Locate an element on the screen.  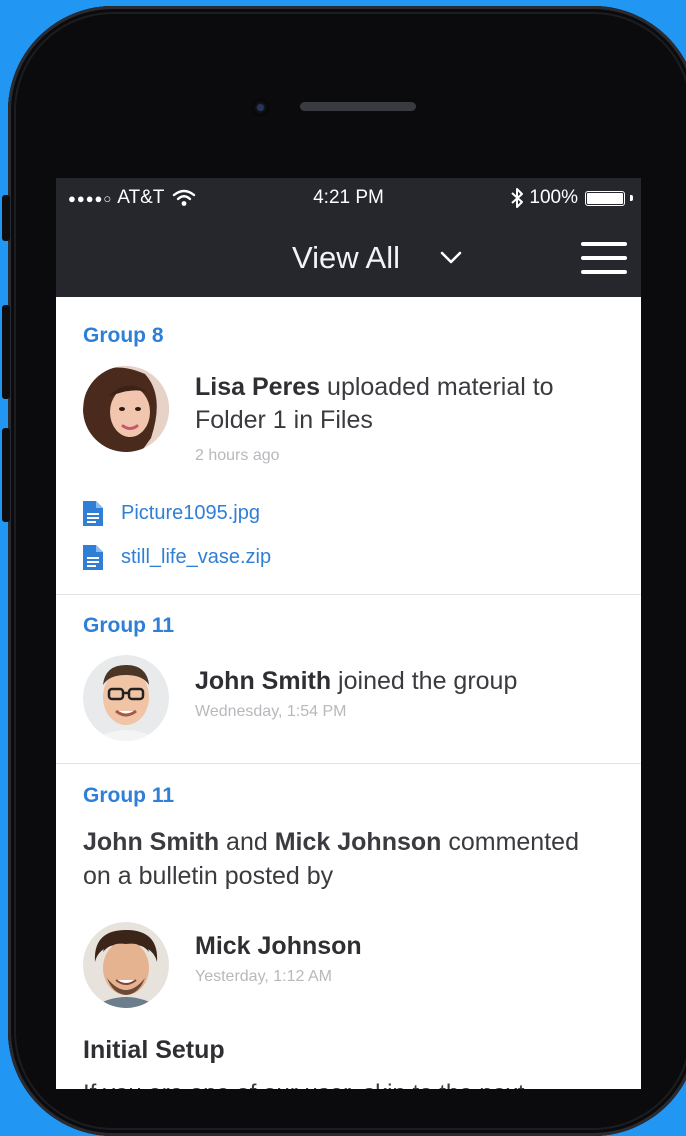
poster-name: Mick Johnson is located at coordinates (278, 946).